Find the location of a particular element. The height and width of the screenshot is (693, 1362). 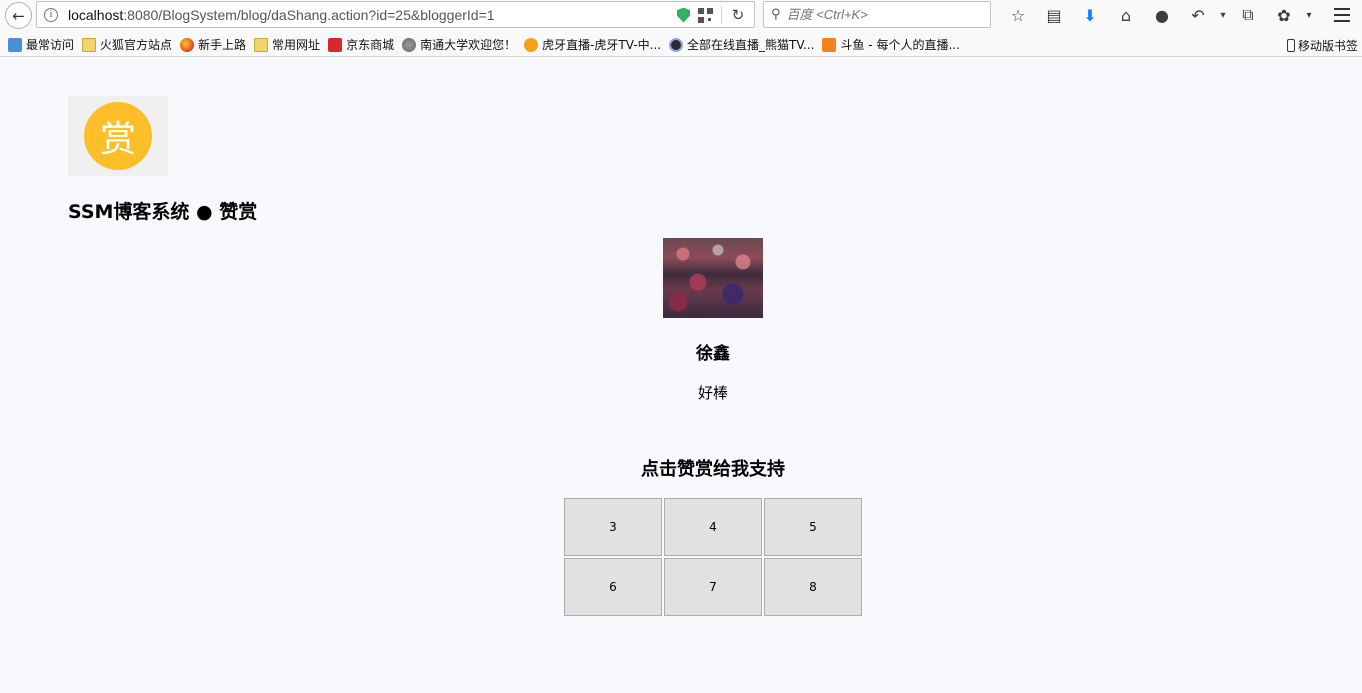

phone-icon is located at coordinates (1290, 45).